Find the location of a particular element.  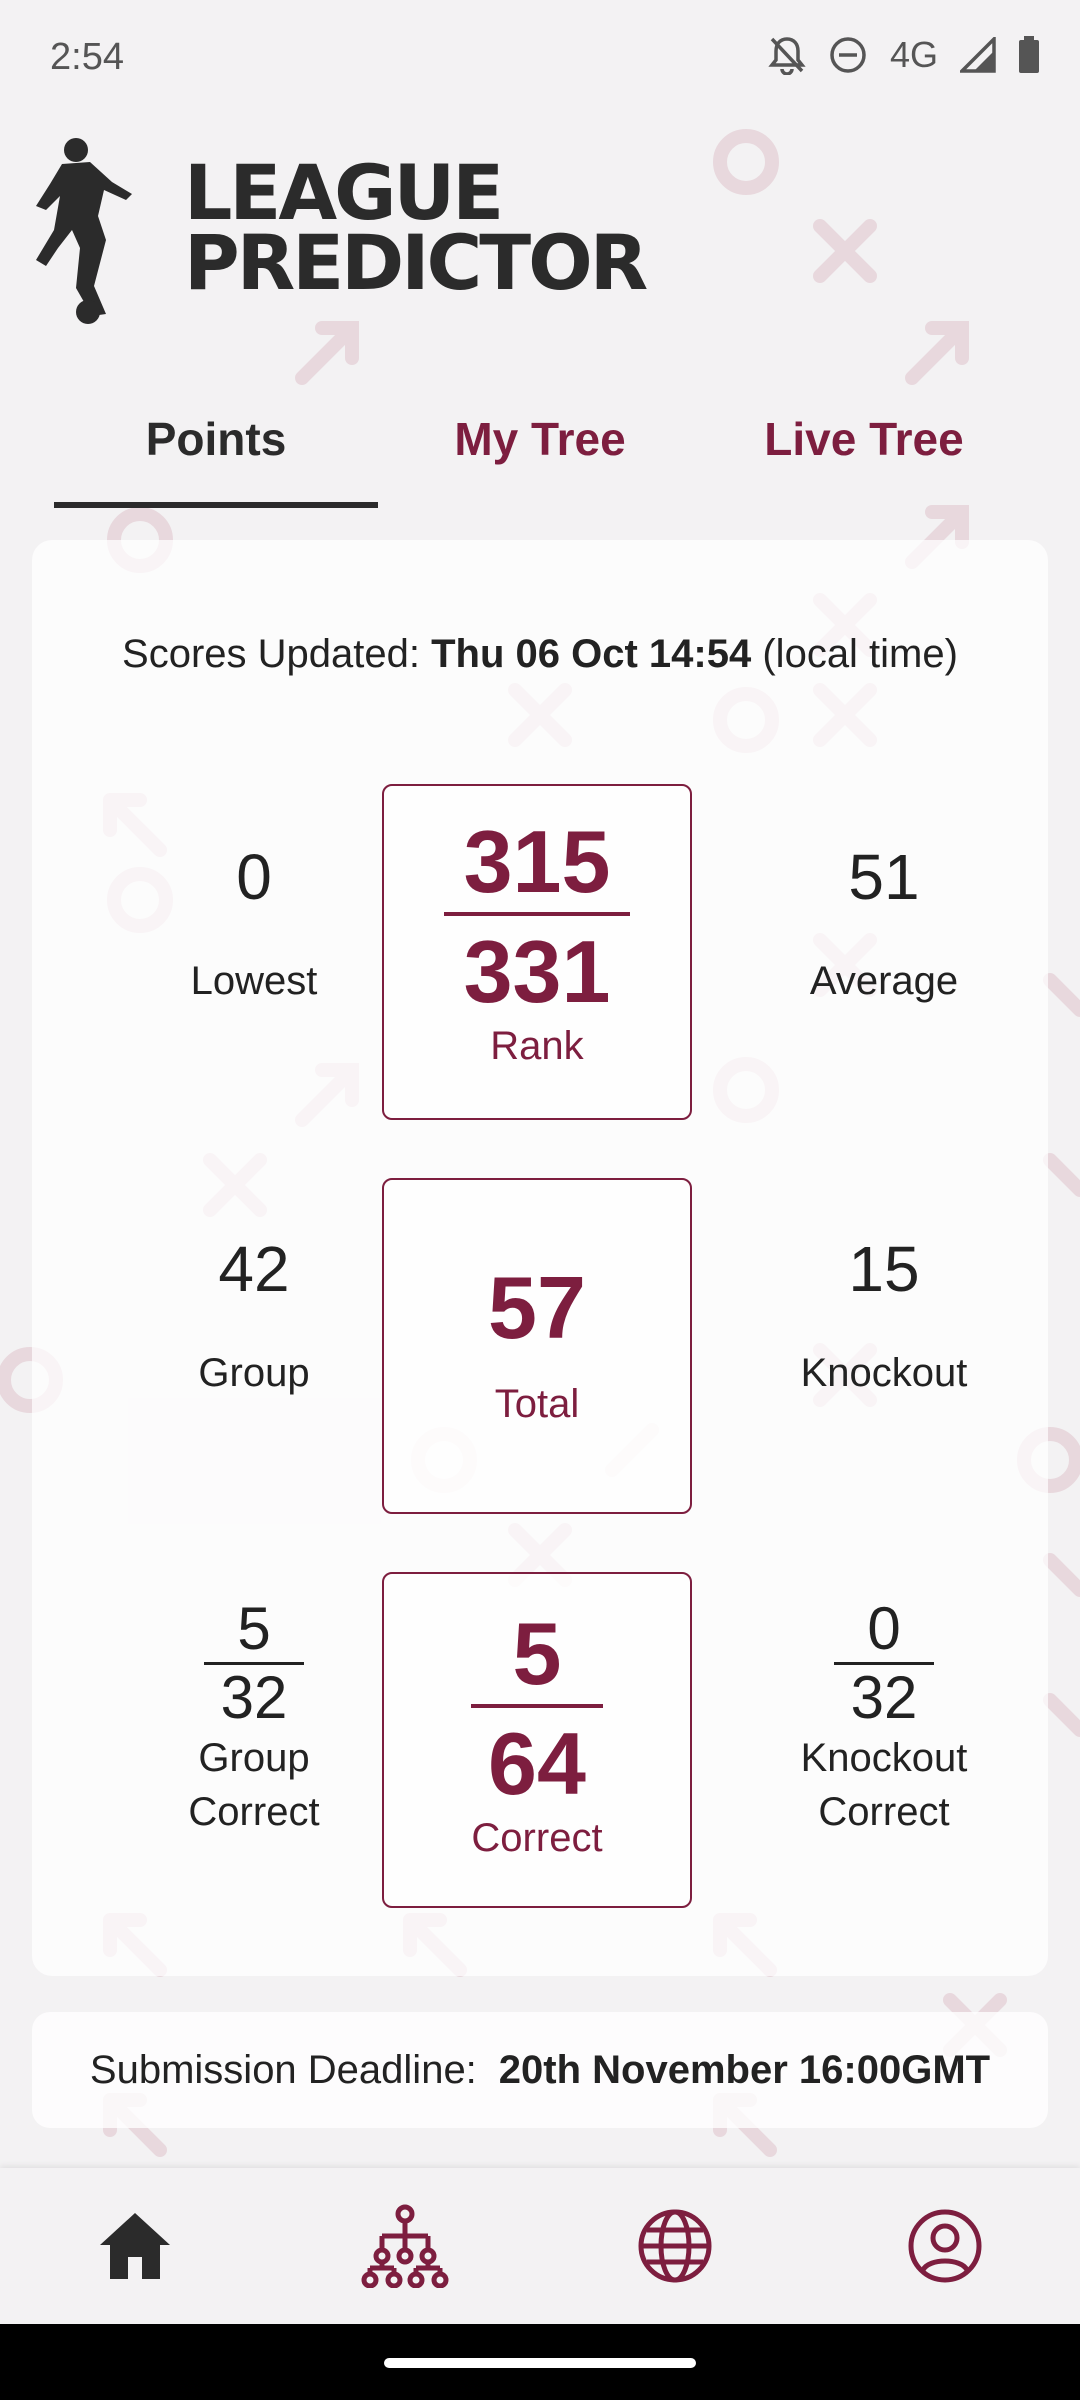

group-value: 42 is located at coordinates (254, 1269).